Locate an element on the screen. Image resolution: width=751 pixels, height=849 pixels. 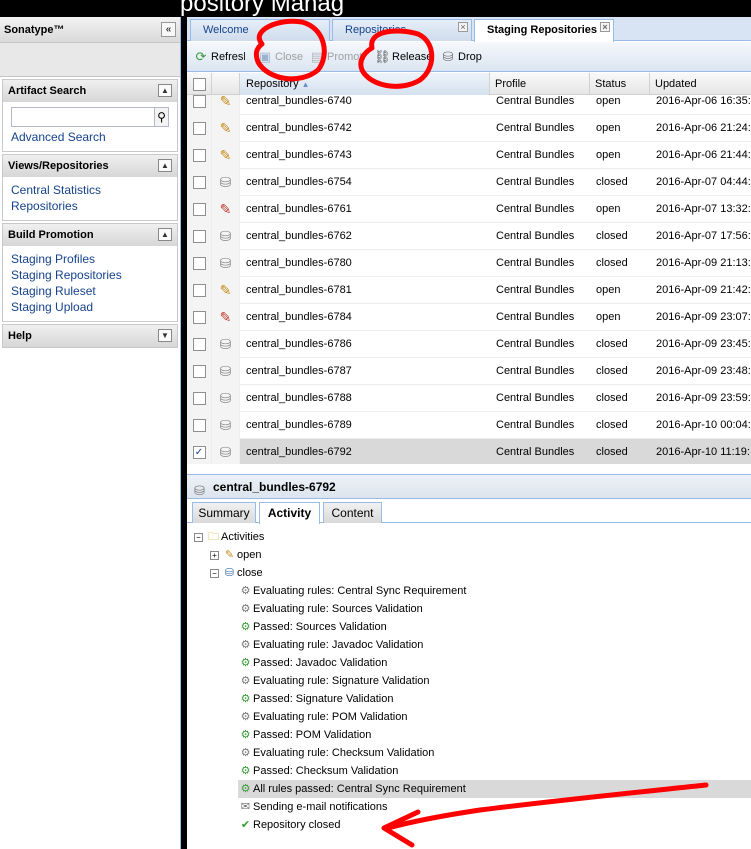
tree-node: + ✎ open is located at coordinates (235, 555).